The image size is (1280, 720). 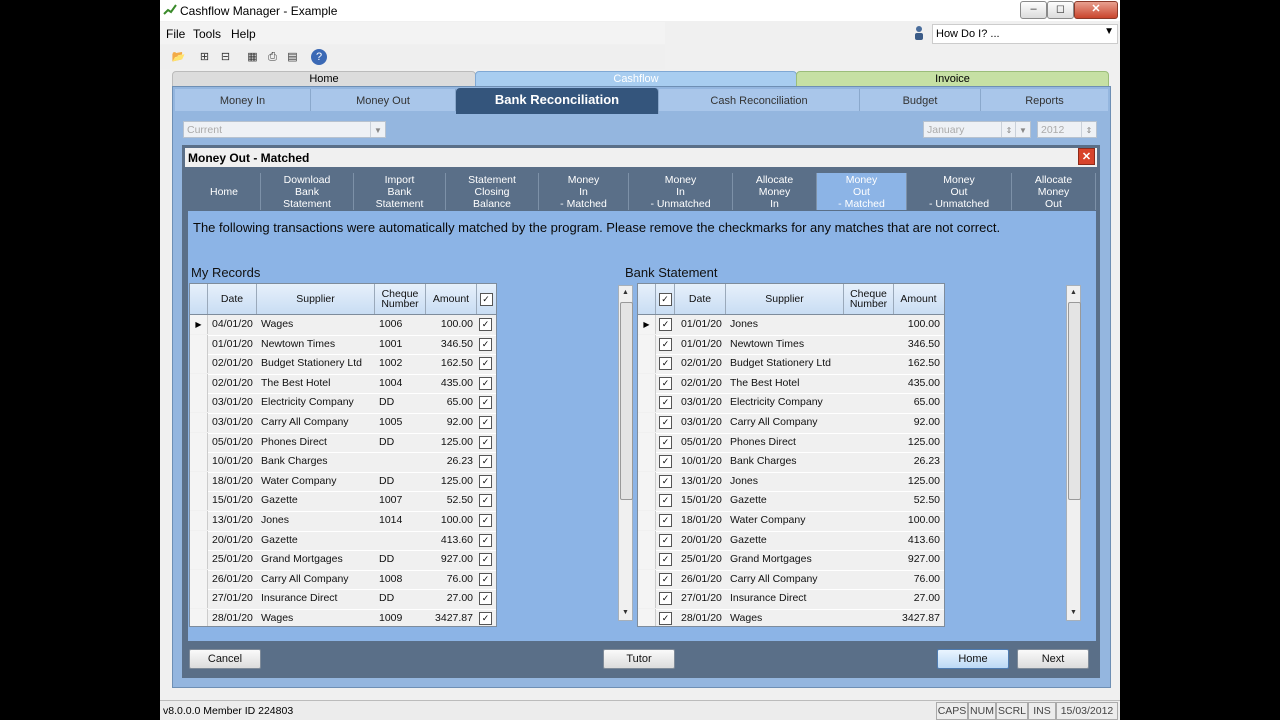 I want to click on table-row: ▶ 04/01/20 Wages 1006 100.00 ✓, so click(x=343, y=325).